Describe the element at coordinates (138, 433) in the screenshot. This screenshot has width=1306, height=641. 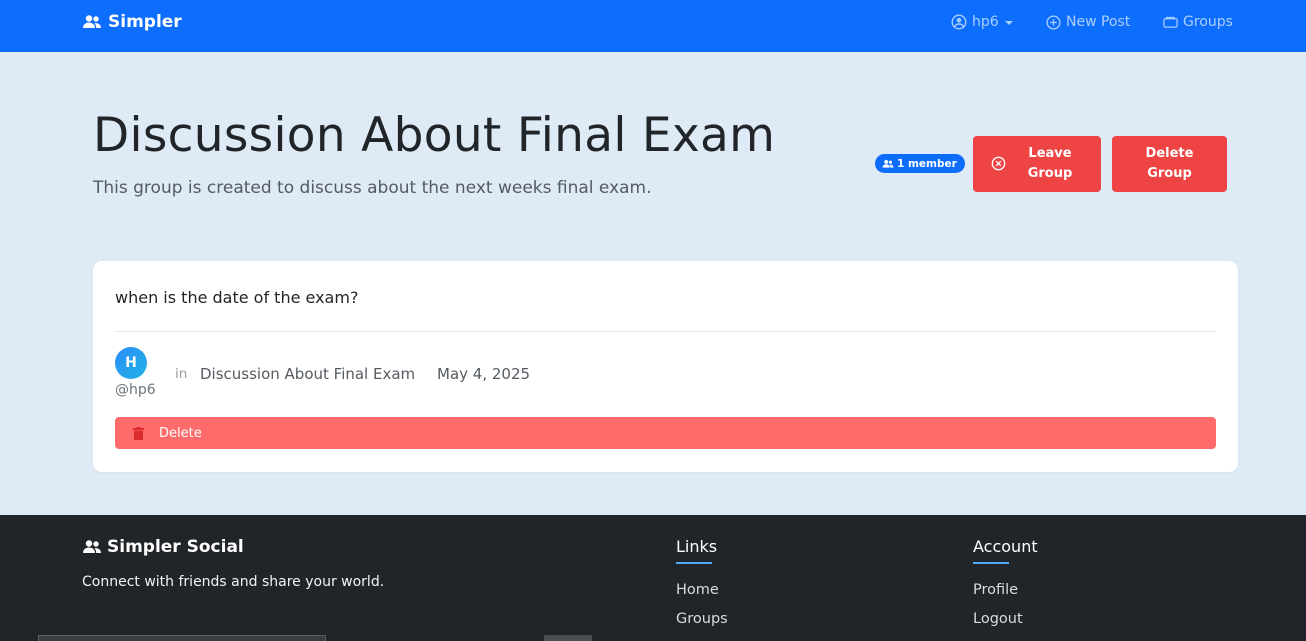
I see `trash-icon` at that location.